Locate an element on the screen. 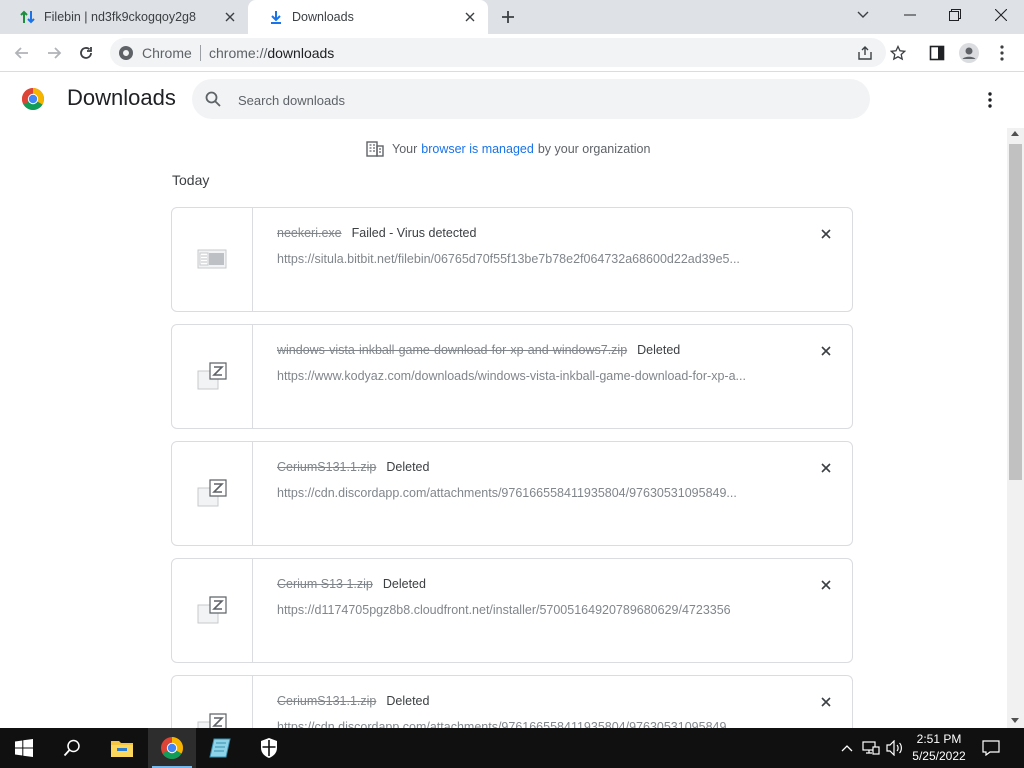 Image resolution: width=1024 pixels, height=768 pixels. managed-prefix: Your is located at coordinates (405, 149).